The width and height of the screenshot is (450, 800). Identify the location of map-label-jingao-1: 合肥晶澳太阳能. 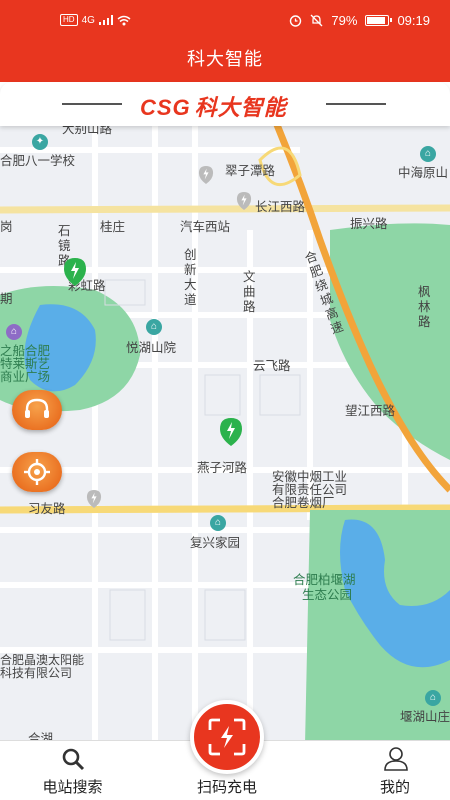
(42, 660).